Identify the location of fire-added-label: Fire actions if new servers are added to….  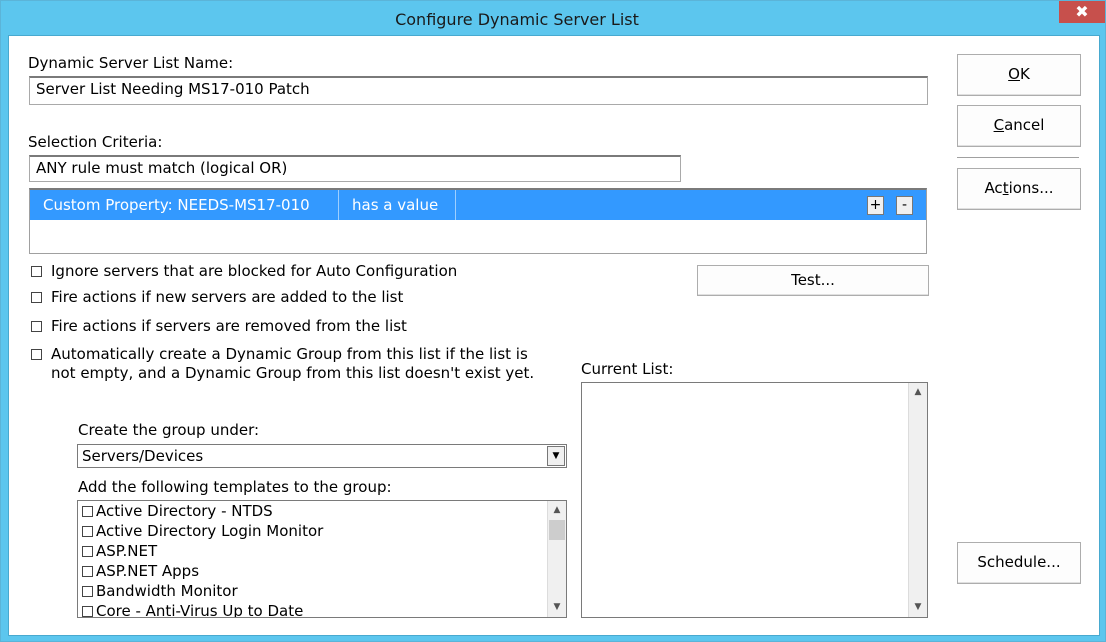
(227, 297).